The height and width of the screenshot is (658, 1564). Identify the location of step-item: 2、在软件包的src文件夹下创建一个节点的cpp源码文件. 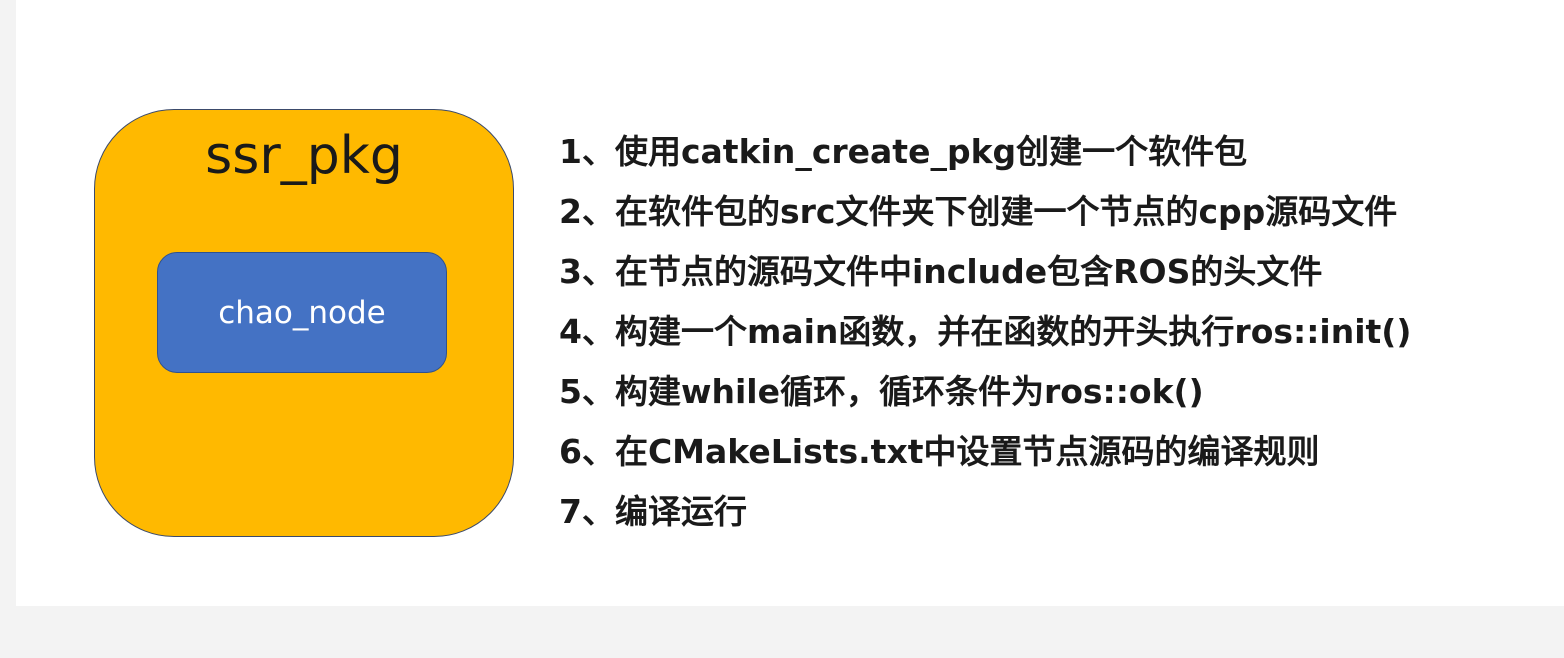
(978, 211).